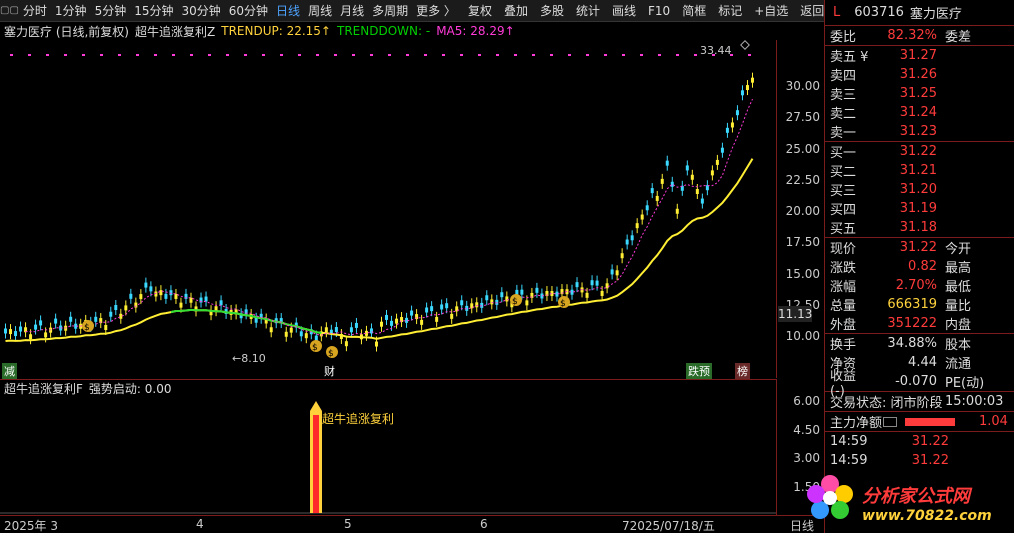 This screenshot has height=533, width=1014. What do you see at coordinates (480, 11) in the screenshot?
I see `tool-button-0: 复权` at bounding box center [480, 11].